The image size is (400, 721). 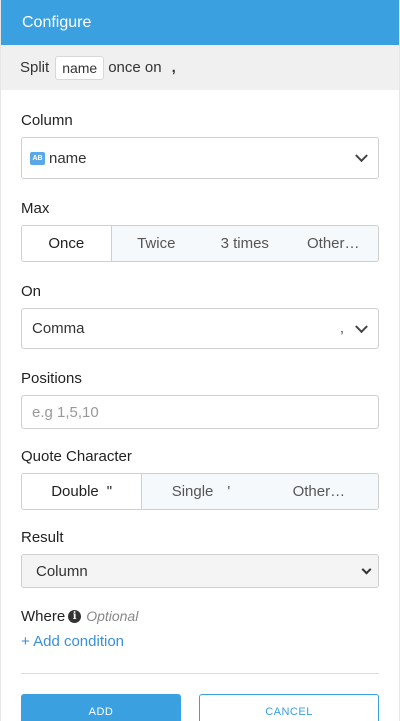 I want to click on add-condition-link: + Add condition, so click(x=200, y=642).